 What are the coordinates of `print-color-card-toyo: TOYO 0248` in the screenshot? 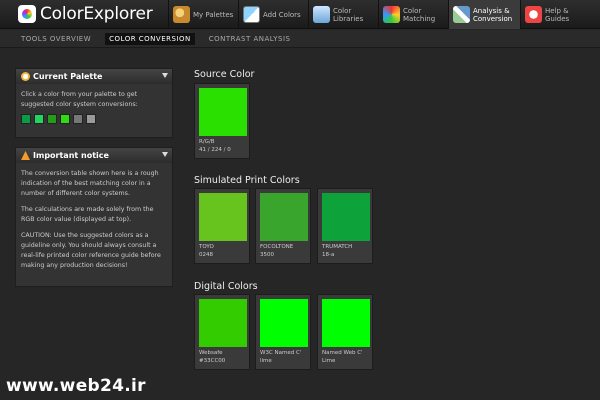 It's located at (222, 226).